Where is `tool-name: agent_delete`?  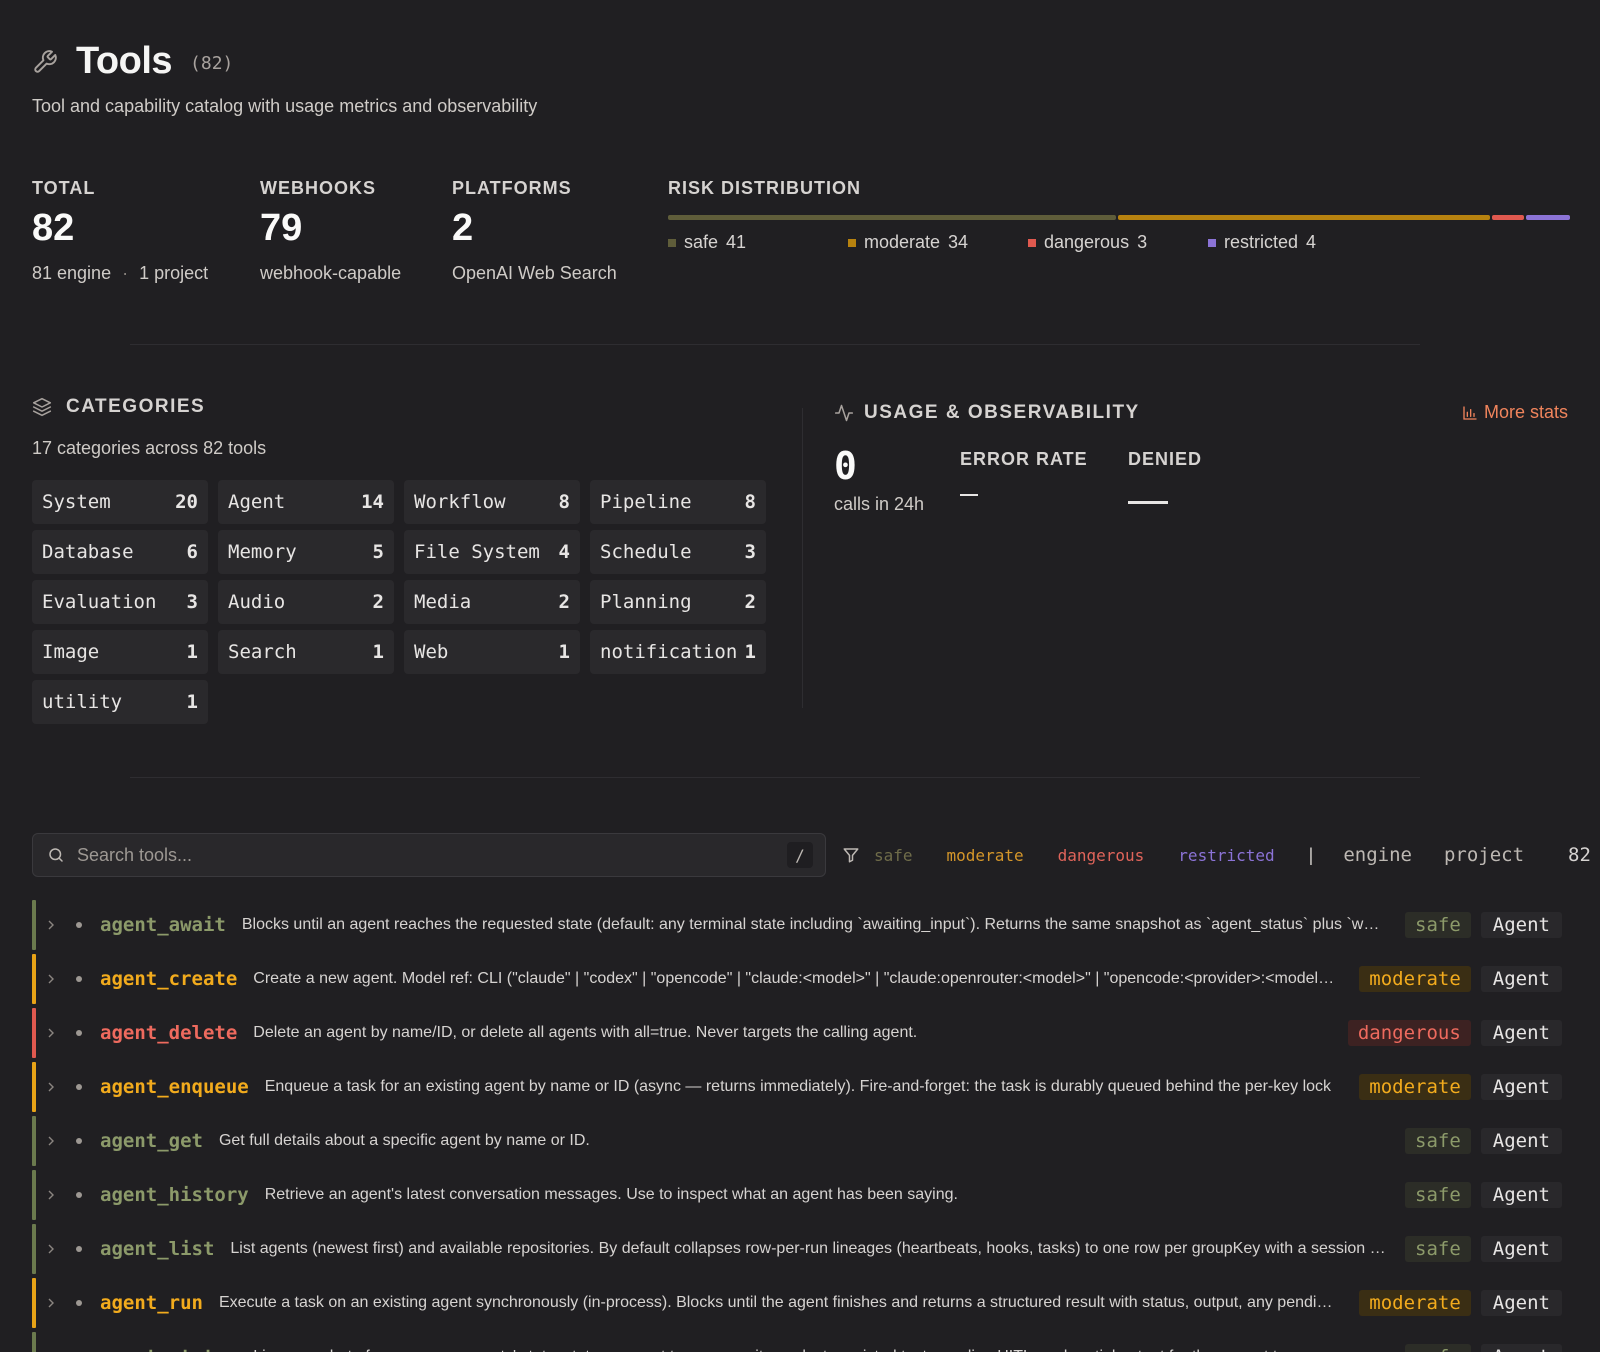
tool-name: agent_delete is located at coordinates (168, 1033).